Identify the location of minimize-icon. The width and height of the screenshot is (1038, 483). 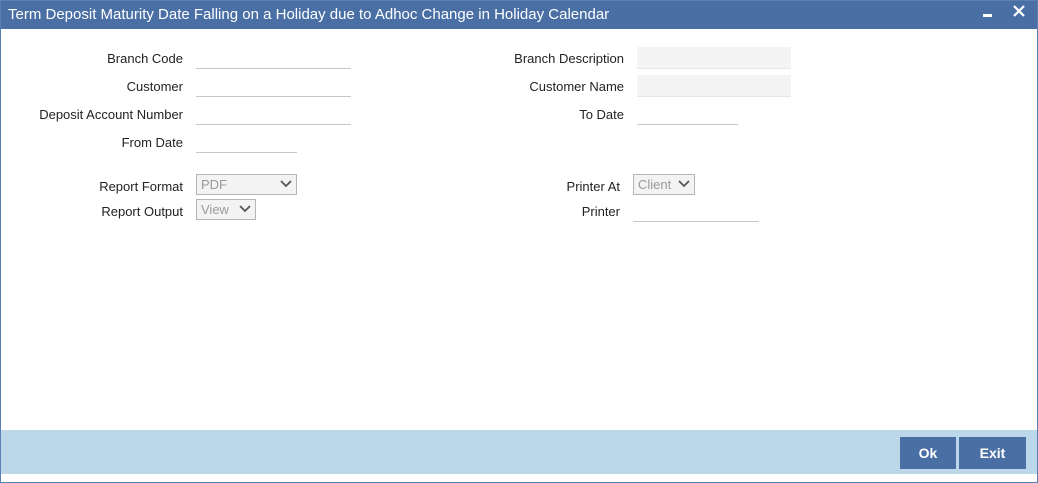
(987, 15).